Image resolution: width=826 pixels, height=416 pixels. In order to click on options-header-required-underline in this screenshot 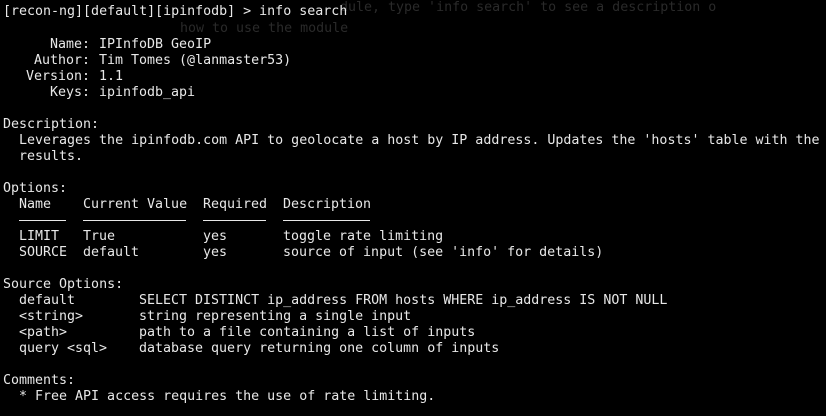, I will do `click(234, 220)`.